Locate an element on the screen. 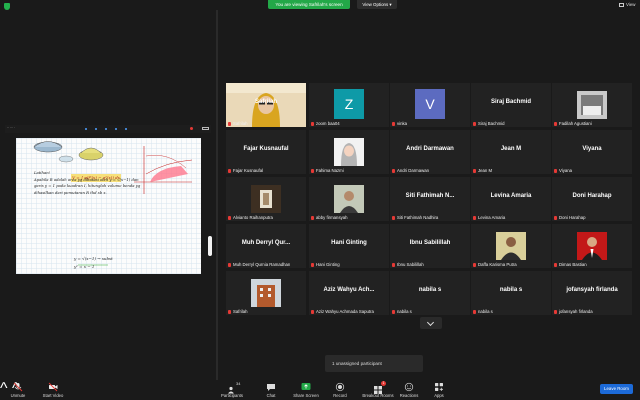 This screenshot has height=400, width=640. unassigned-participant-toast: 1 unassigned participant is located at coordinates (374, 363).